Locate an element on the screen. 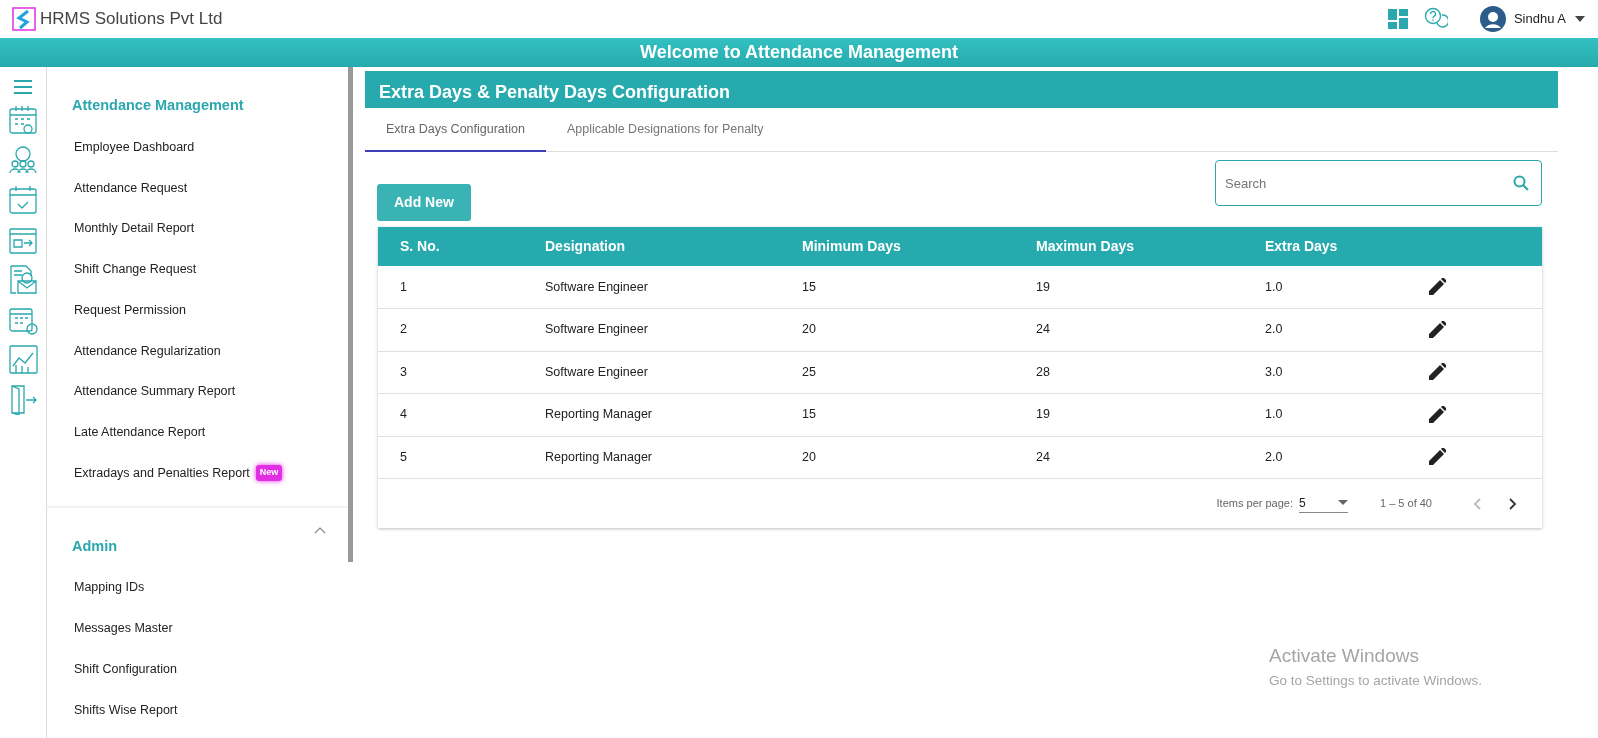 The height and width of the screenshot is (738, 1598). sidebar-link: Shift Change Request is located at coordinates (197, 269).